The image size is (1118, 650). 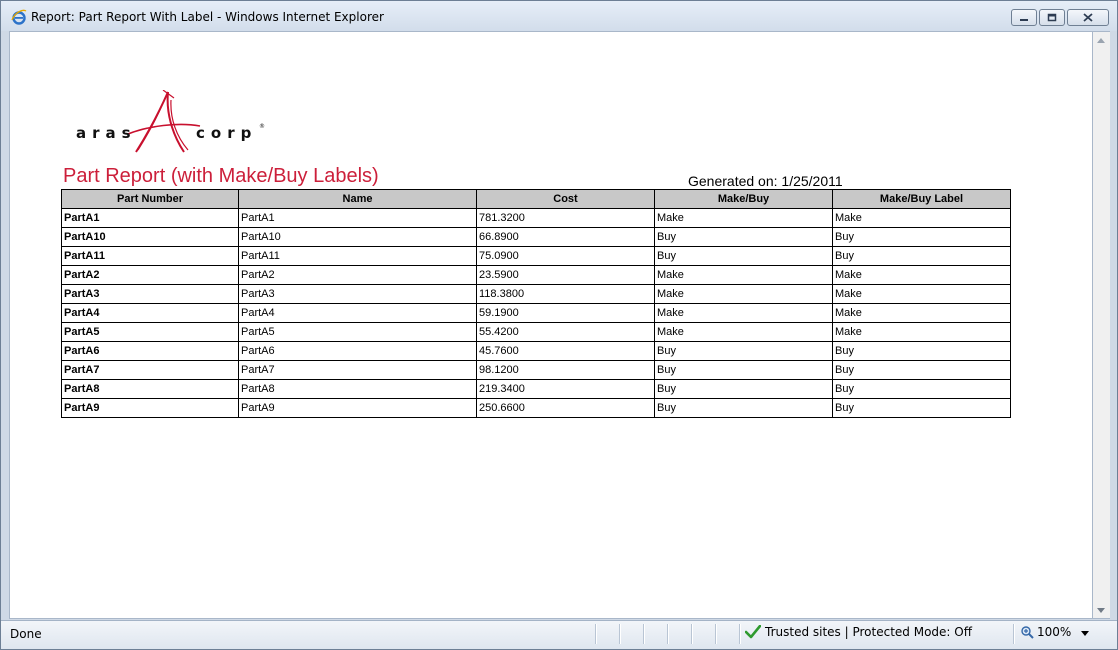 I want to click on column-header-cost: Cost, so click(x=565, y=199).